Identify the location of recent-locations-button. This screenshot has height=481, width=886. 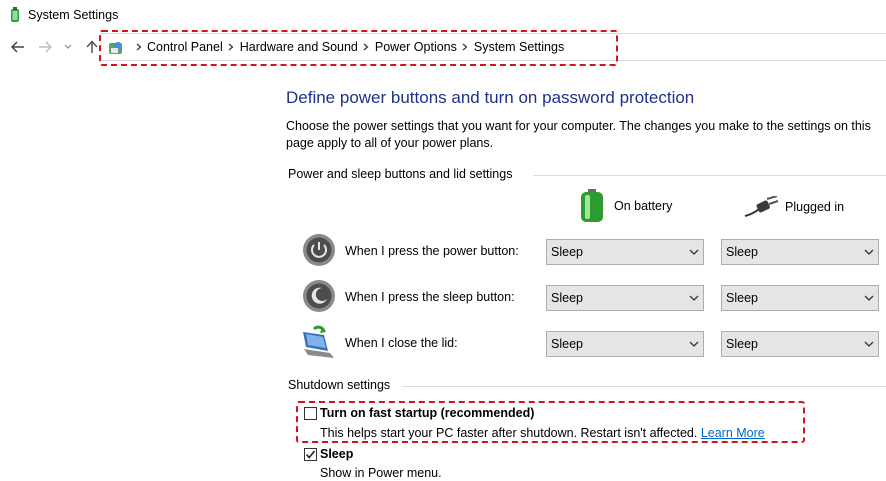
(68, 47).